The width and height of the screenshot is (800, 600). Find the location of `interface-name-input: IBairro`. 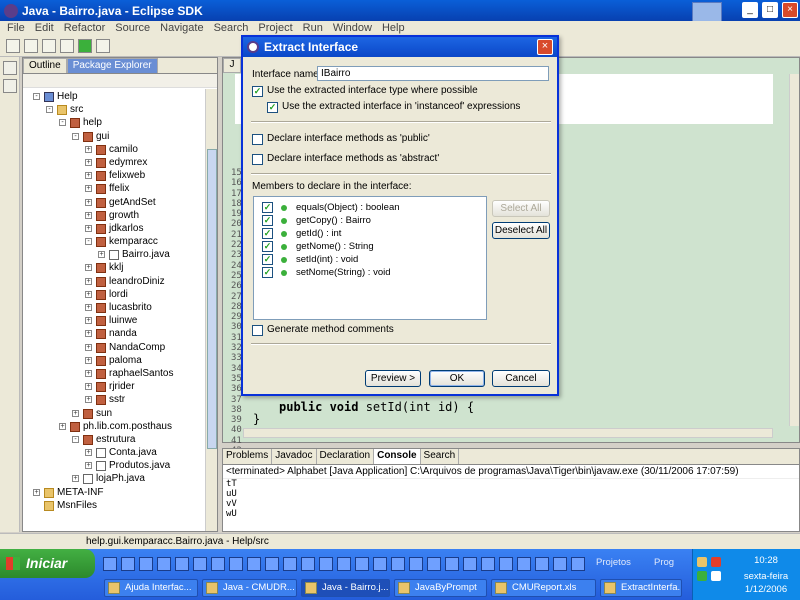

interface-name-input: IBairro is located at coordinates (433, 73).